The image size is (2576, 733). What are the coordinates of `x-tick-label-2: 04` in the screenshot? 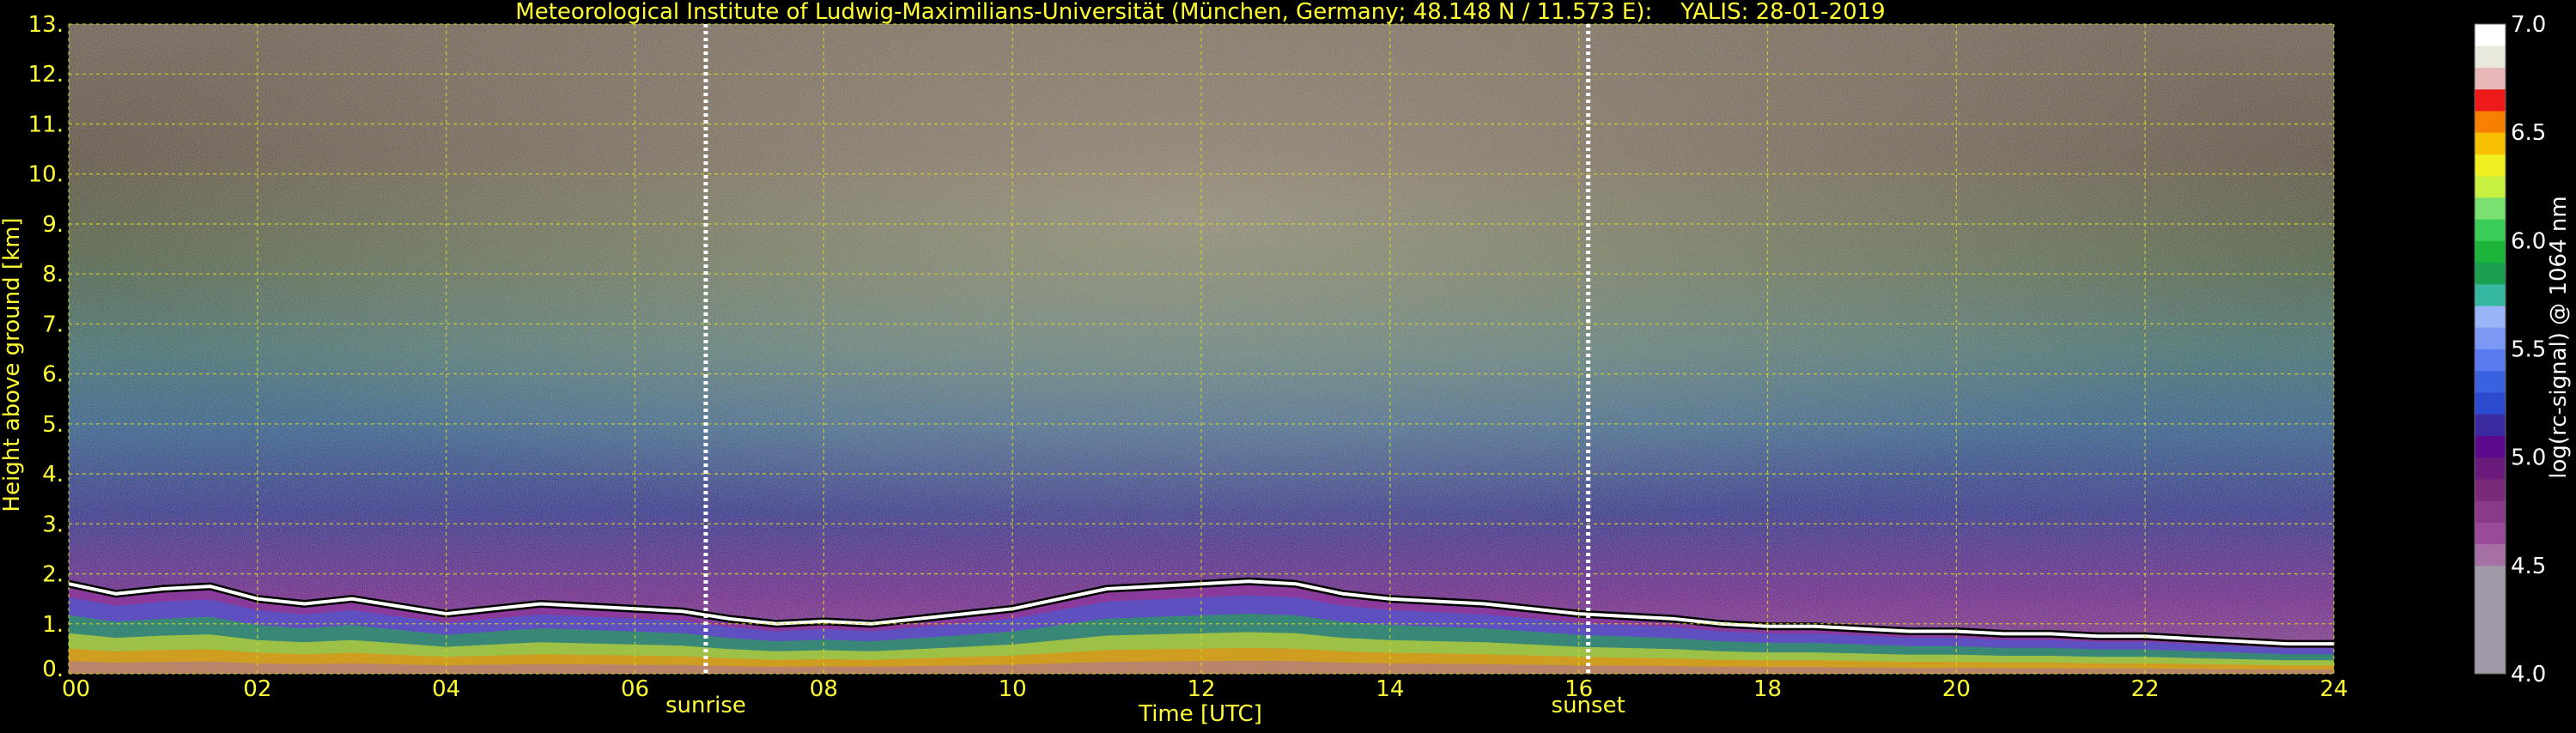 It's located at (446, 689).